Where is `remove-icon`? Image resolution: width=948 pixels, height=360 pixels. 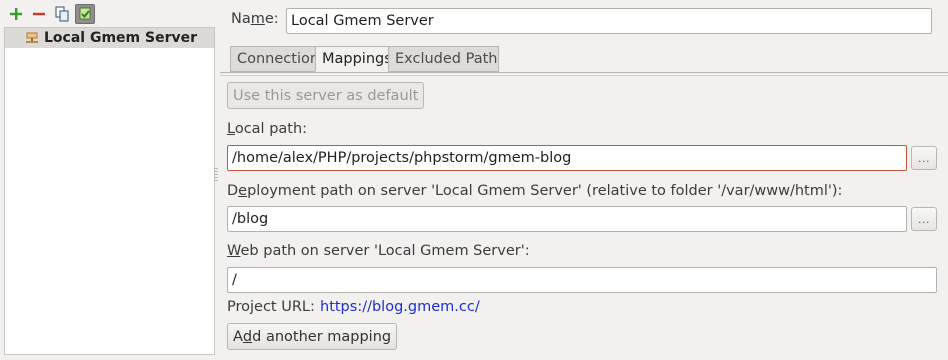 remove-icon is located at coordinates (39, 14).